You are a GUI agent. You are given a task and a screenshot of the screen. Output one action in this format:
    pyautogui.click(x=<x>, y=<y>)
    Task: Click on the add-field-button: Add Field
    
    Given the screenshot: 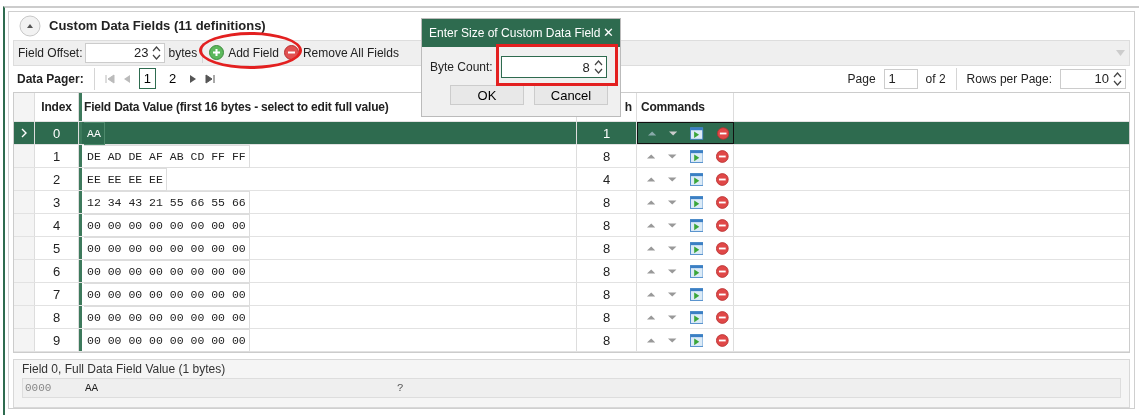 What is the action you would take?
    pyautogui.click(x=244, y=53)
    